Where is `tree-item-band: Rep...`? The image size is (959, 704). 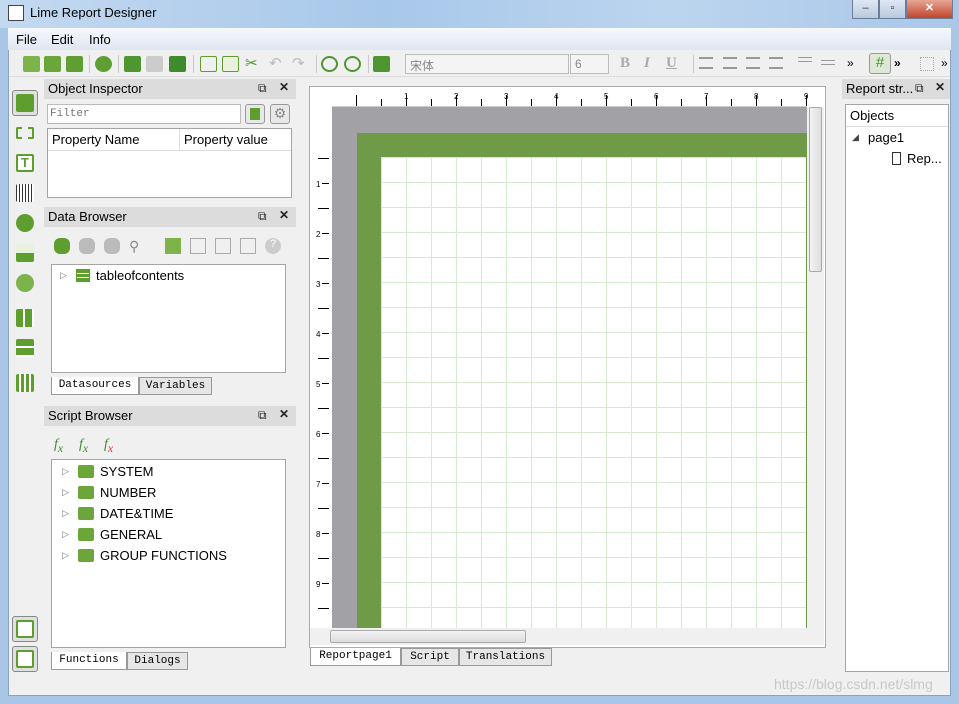
tree-item-band: Rep... is located at coordinates (897, 158).